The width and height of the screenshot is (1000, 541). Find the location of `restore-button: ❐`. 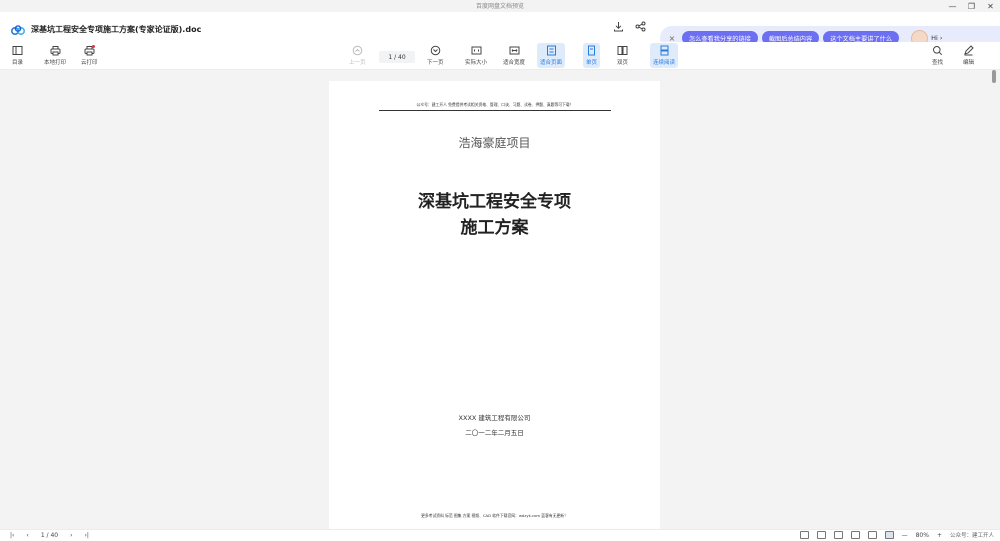

restore-button: ❐ is located at coordinates (971, 6).